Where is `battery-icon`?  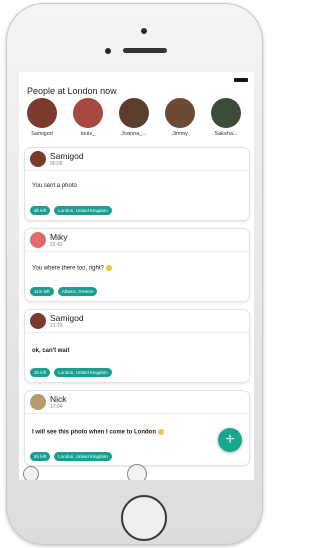 battery-icon is located at coordinates (241, 80).